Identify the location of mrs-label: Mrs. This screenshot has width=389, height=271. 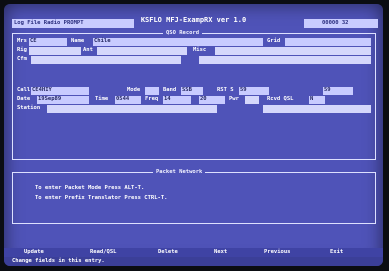
(22, 41).